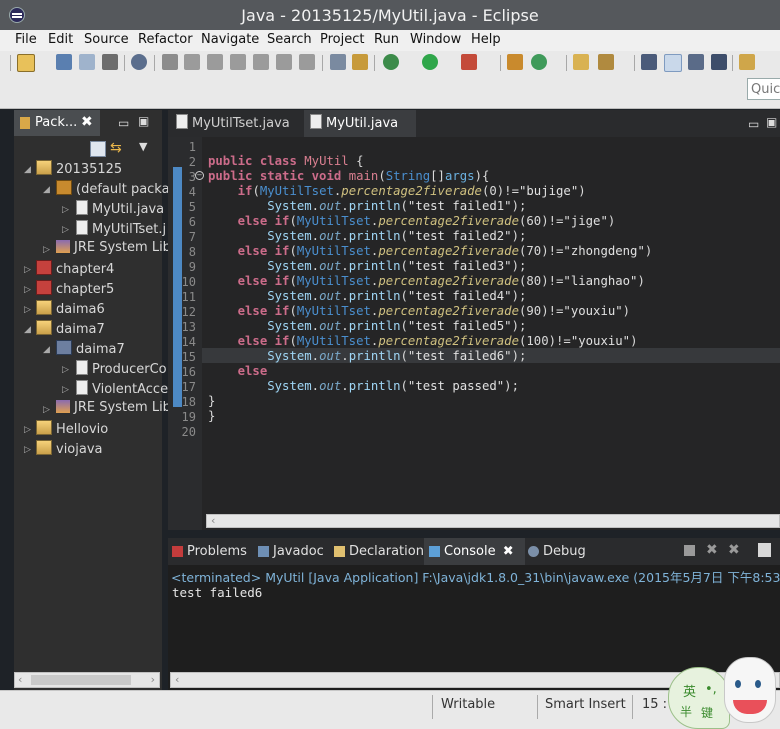  What do you see at coordinates (307, 62) in the screenshot?
I see `step-return-icon` at bounding box center [307, 62].